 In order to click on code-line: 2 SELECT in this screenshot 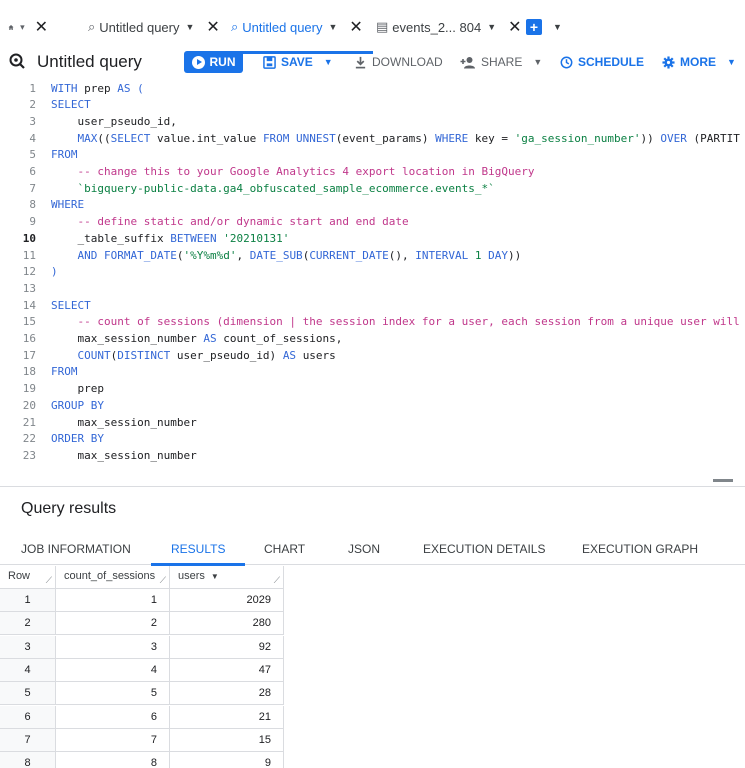, I will do `click(45, 105)`.